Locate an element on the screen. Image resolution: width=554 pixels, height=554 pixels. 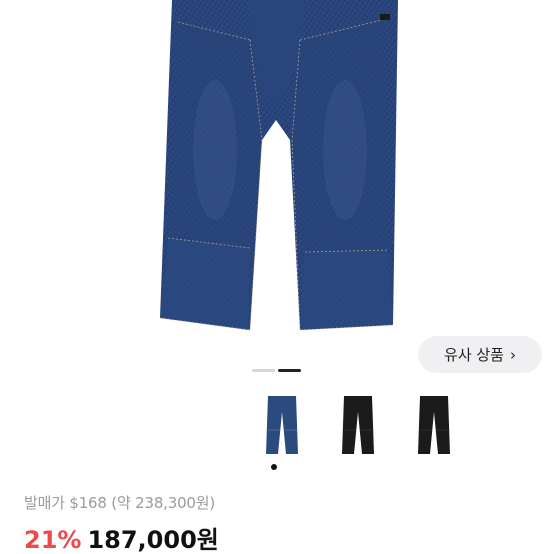
thumbnail-denim-blue is located at coordinates (292, 425).